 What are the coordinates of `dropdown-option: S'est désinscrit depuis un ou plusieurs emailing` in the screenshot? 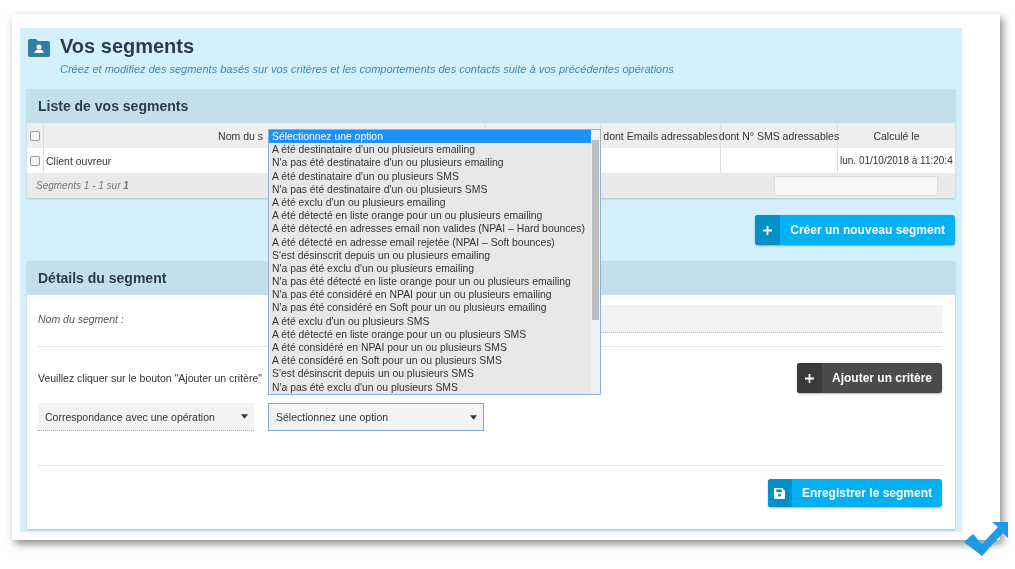 It's located at (430, 255).